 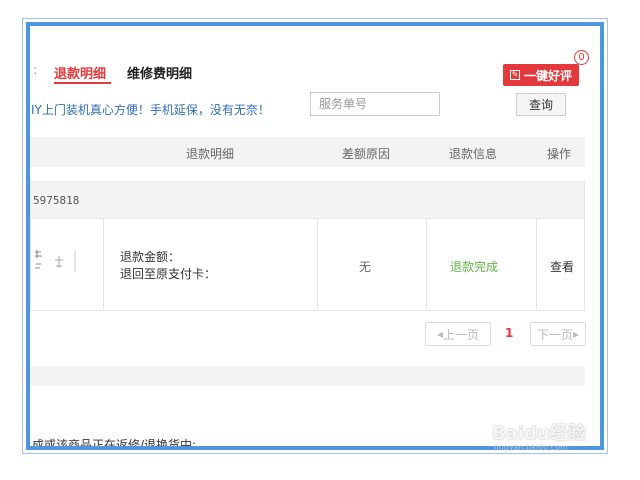 I want to click on one-click-review-button: ✎ 一键好评, so click(x=541, y=75).